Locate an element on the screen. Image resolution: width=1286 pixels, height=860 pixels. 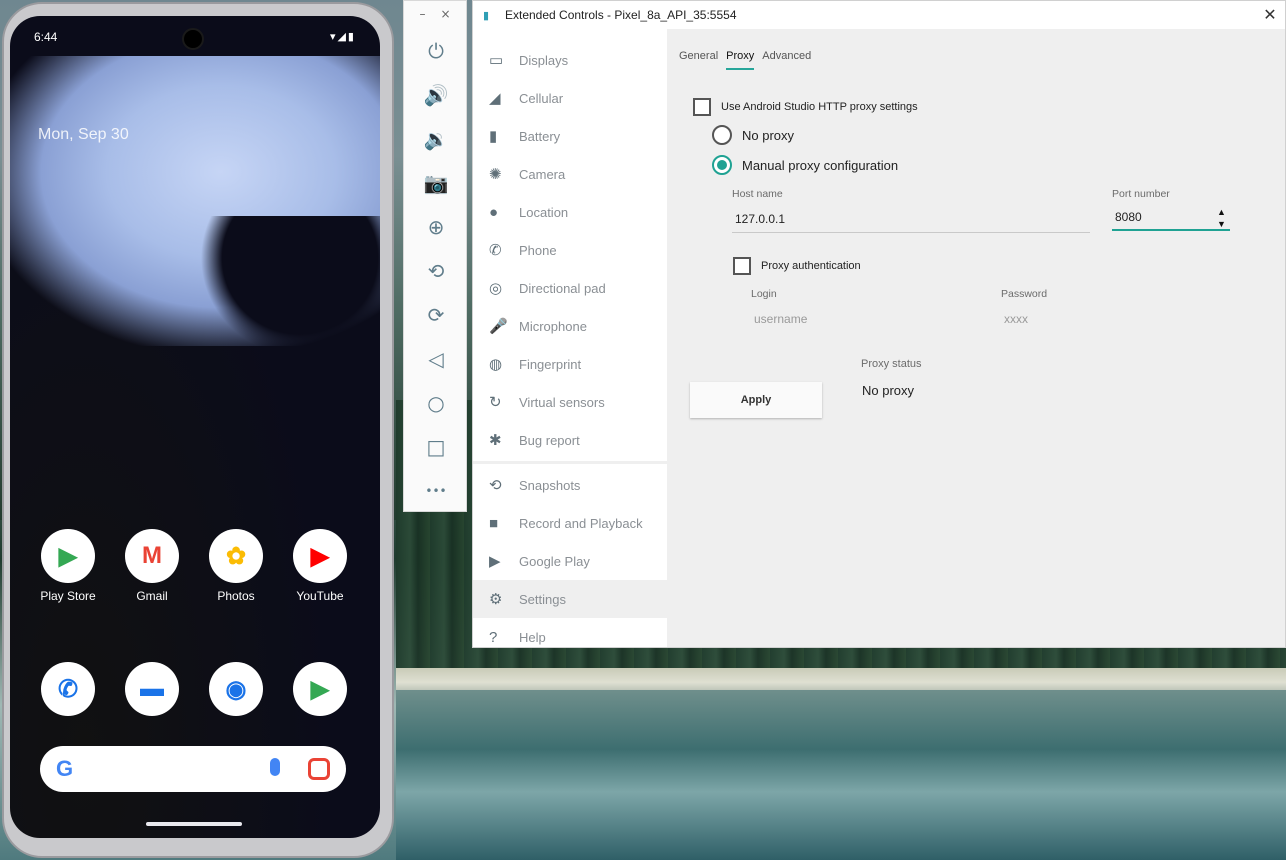
app-photos: ✿ Photos is located at coordinates (236, 566).